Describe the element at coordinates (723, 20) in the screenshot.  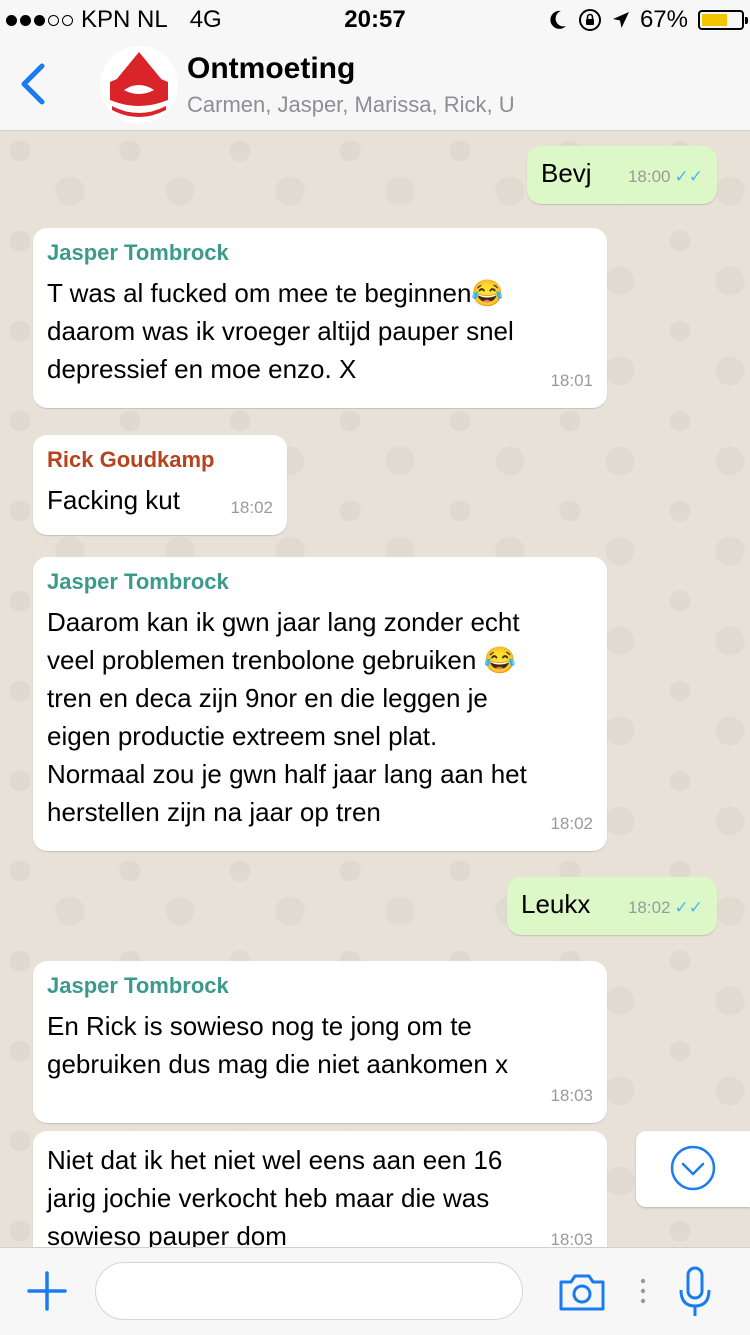
I see `battery-icon` at that location.